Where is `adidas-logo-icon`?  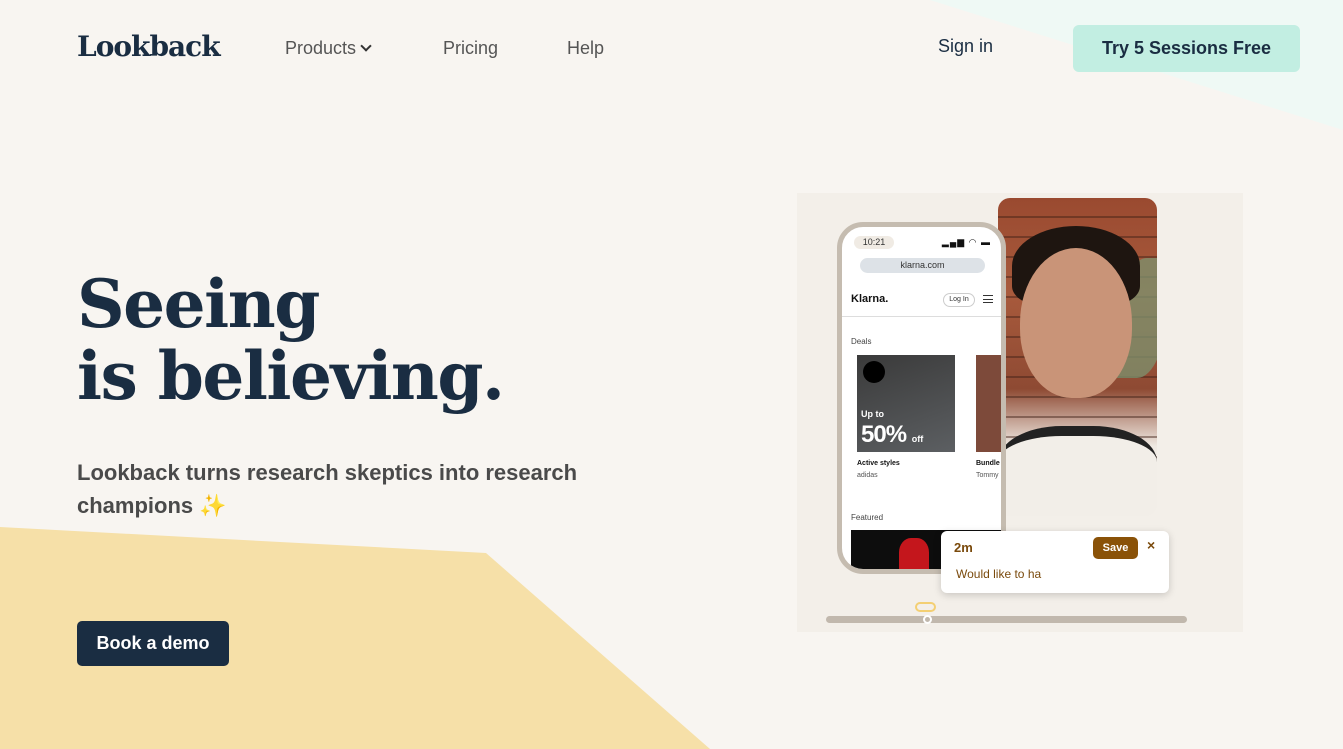 adidas-logo-icon is located at coordinates (874, 372).